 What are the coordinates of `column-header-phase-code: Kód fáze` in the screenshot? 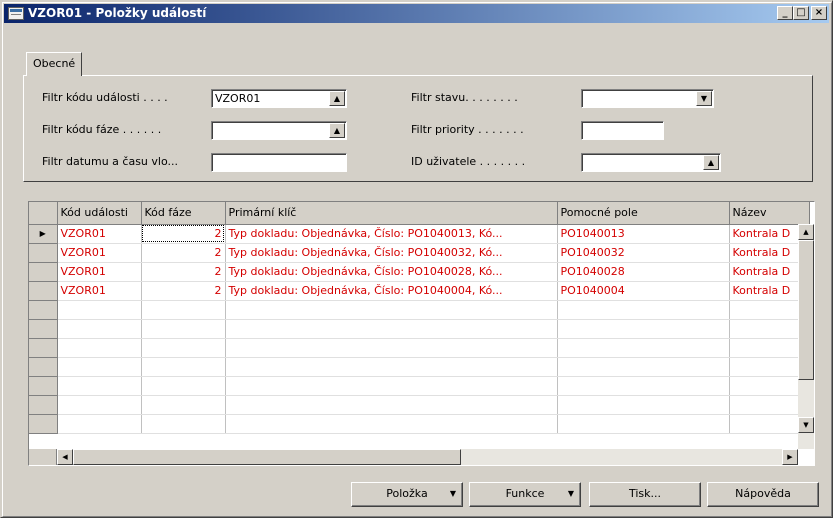 It's located at (183, 213).